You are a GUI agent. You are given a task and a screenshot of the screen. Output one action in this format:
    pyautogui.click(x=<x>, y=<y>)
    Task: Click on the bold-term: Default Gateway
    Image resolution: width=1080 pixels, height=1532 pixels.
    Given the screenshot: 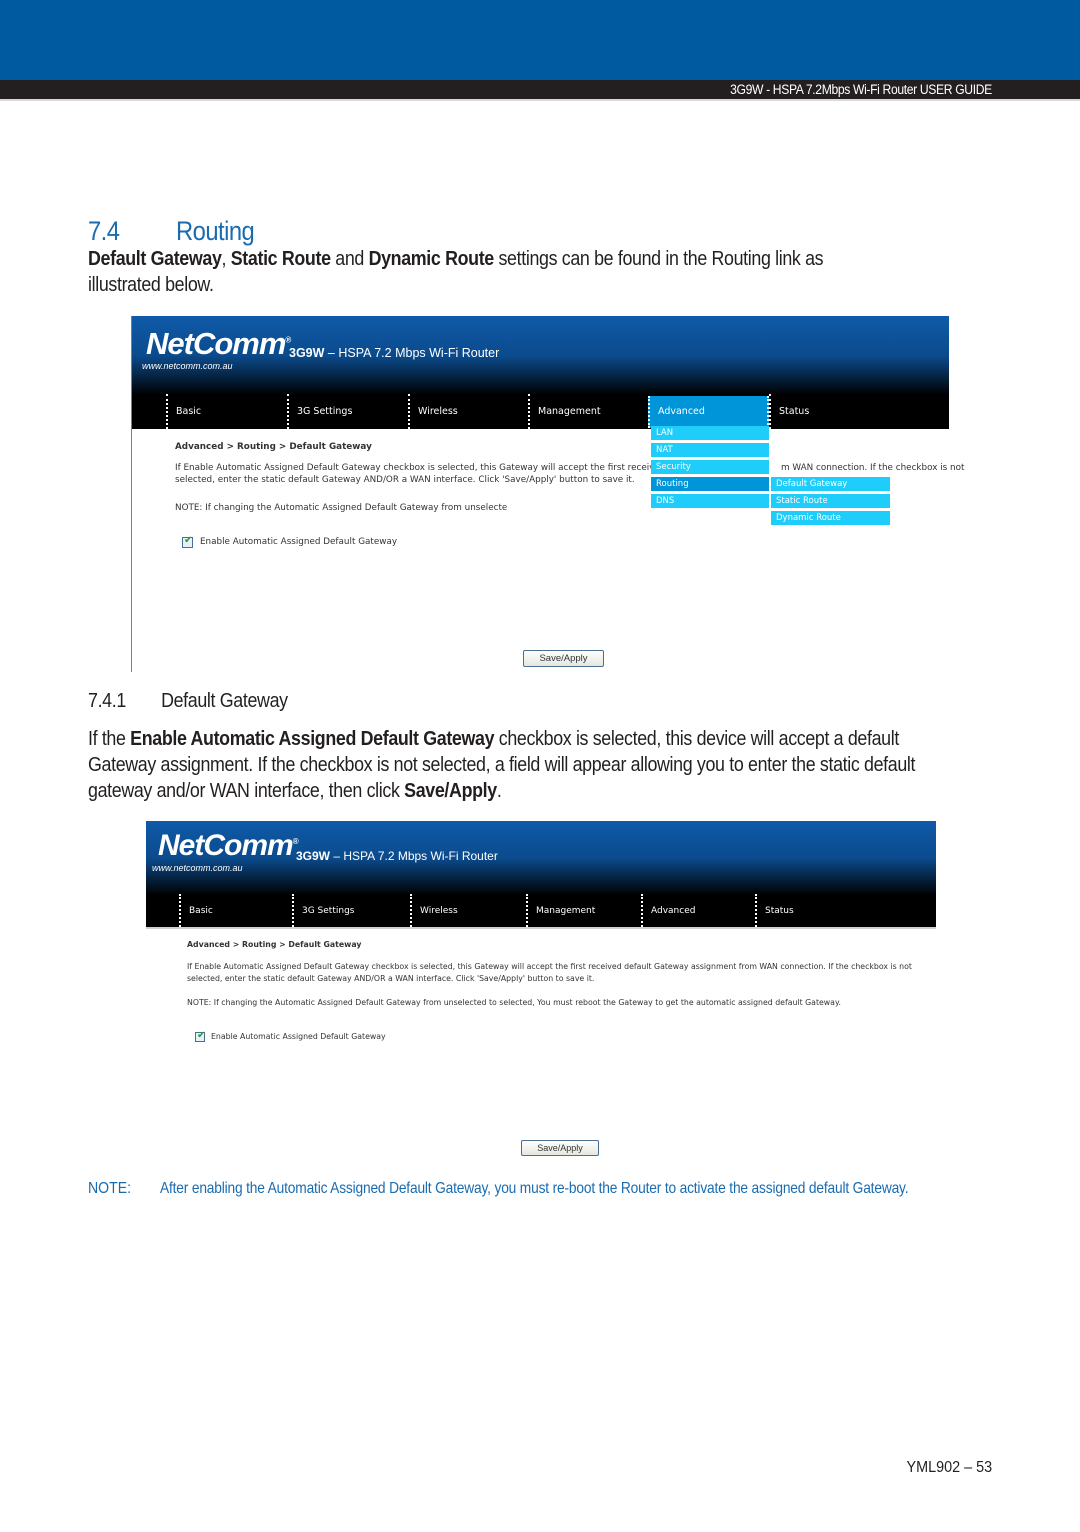 What is the action you would take?
    pyautogui.click(x=155, y=258)
    